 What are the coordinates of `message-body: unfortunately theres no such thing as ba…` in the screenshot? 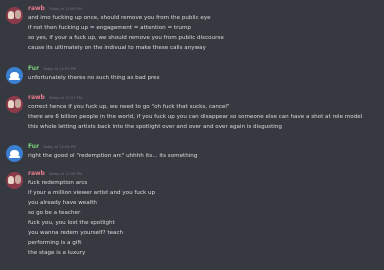 It's located at (204, 78).